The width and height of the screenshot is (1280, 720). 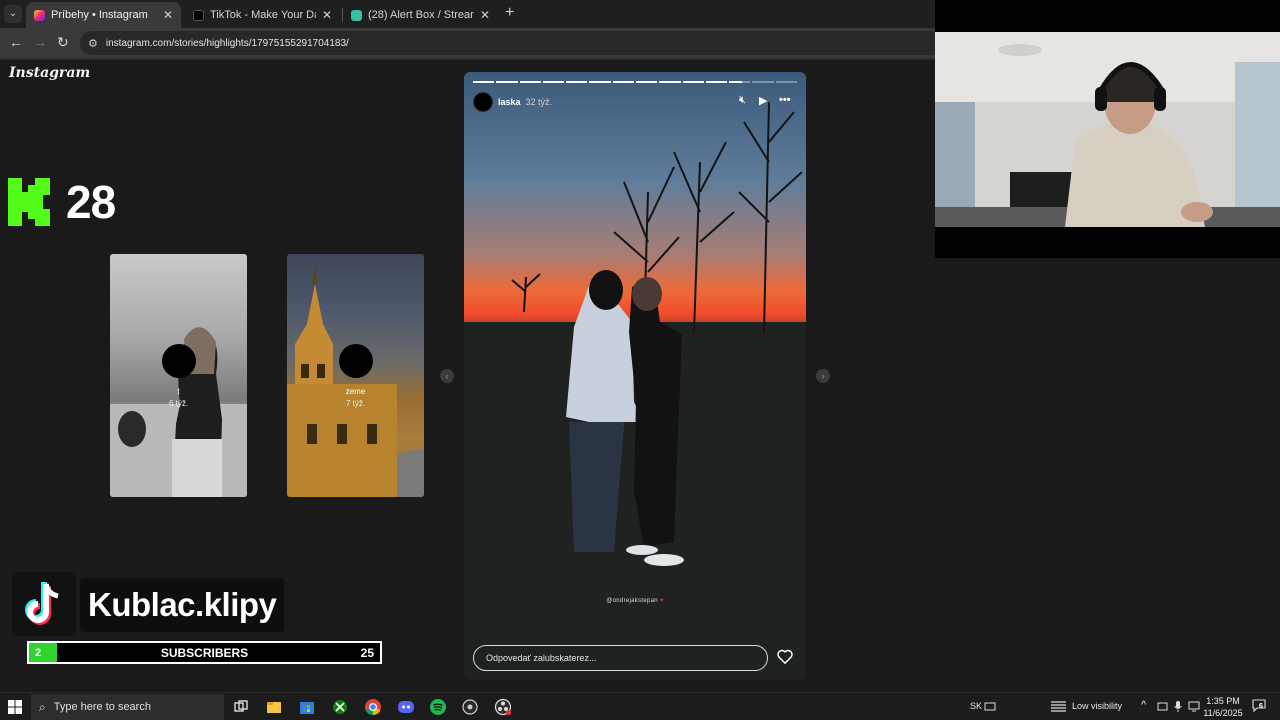 I want to click on task-view-icon, so click(x=241, y=707).